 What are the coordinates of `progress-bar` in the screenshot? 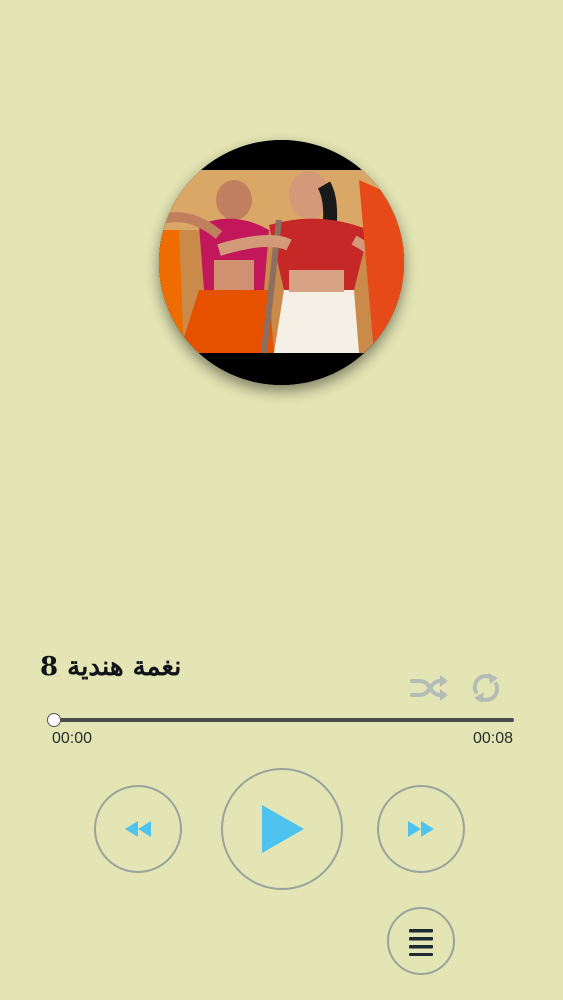 It's located at (284, 720).